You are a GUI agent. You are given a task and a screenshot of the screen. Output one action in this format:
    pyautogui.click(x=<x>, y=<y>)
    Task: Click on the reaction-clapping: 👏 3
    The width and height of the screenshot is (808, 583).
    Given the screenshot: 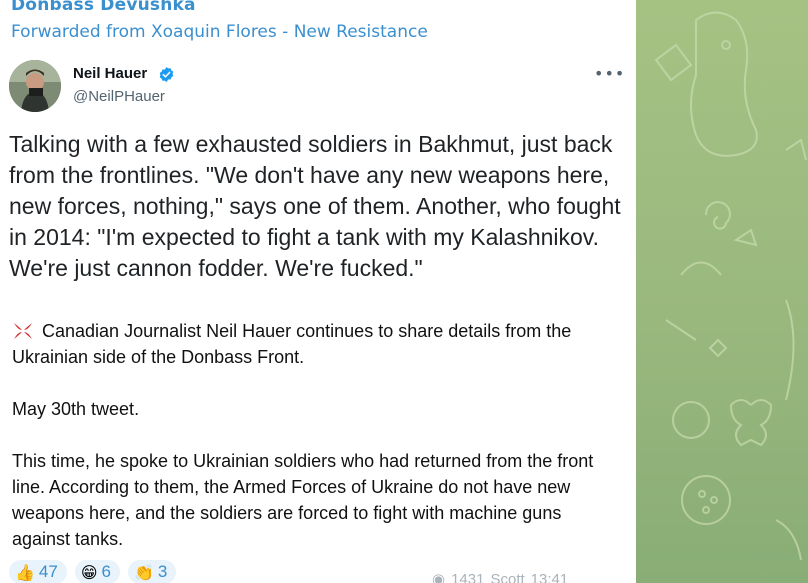 What is the action you would take?
    pyautogui.click(x=152, y=571)
    